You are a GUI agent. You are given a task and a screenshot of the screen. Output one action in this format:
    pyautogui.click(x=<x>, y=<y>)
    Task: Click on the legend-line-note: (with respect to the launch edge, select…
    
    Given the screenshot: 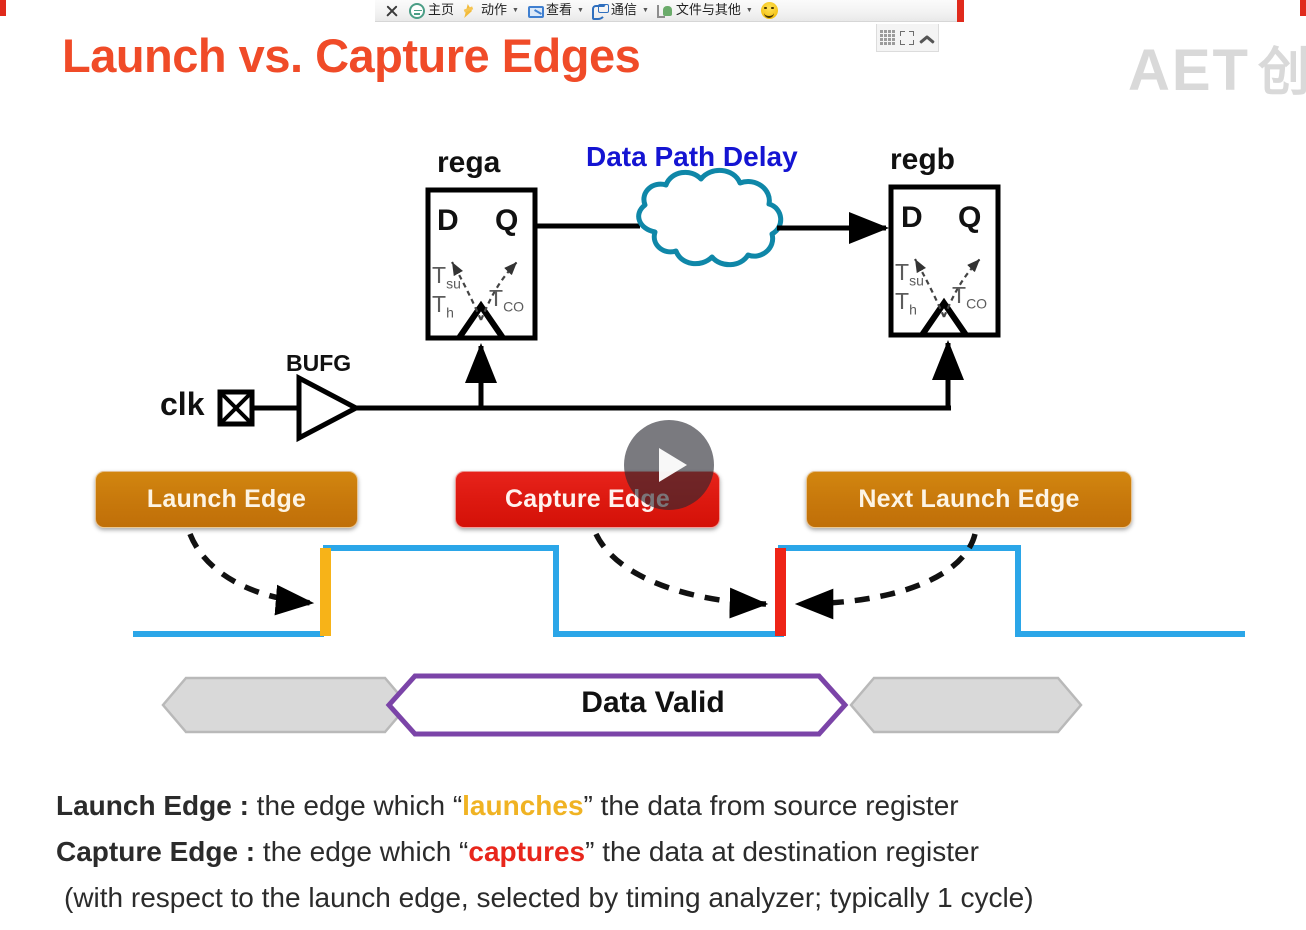 What is the action you would take?
    pyautogui.click(x=549, y=897)
    